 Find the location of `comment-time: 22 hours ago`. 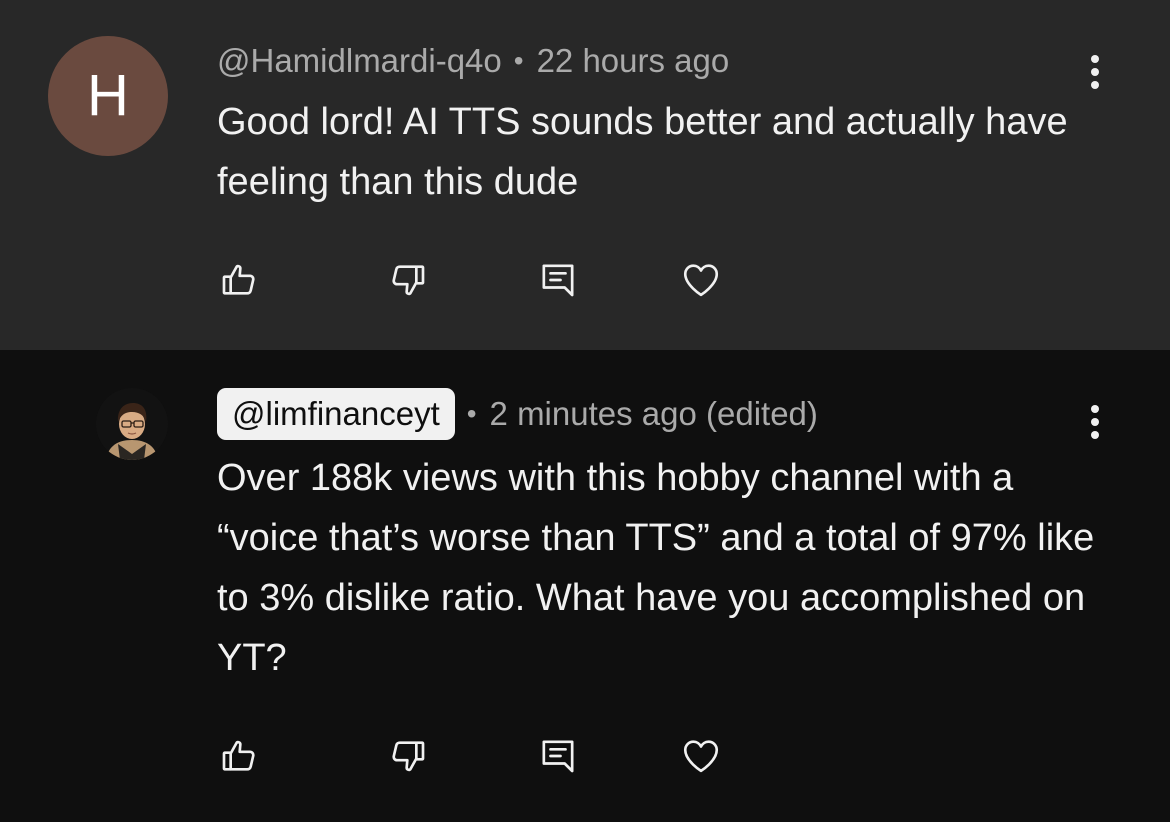

comment-time: 22 hours ago is located at coordinates (633, 60).